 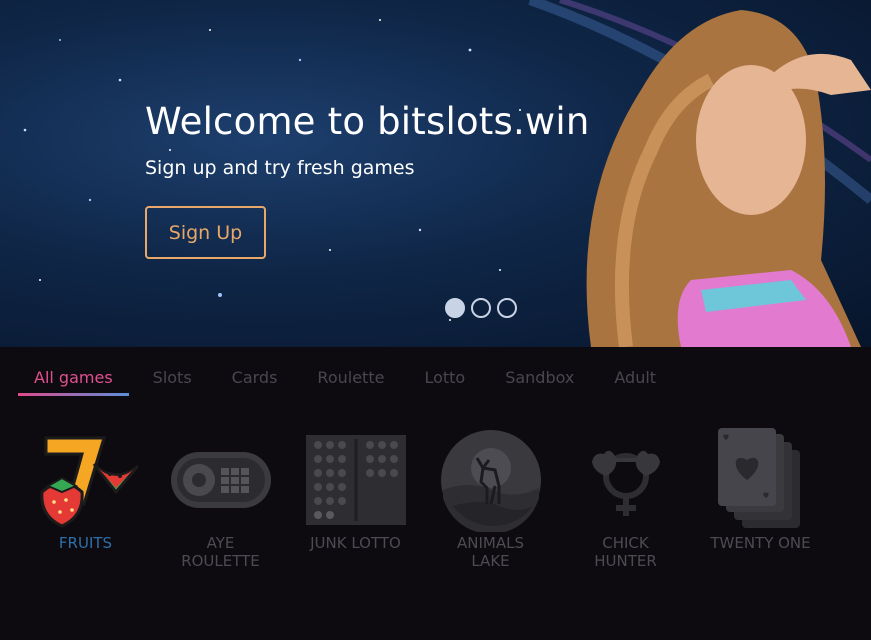 What do you see at coordinates (205, 232) in the screenshot?
I see `sign-up-button: Sign Up` at bounding box center [205, 232].